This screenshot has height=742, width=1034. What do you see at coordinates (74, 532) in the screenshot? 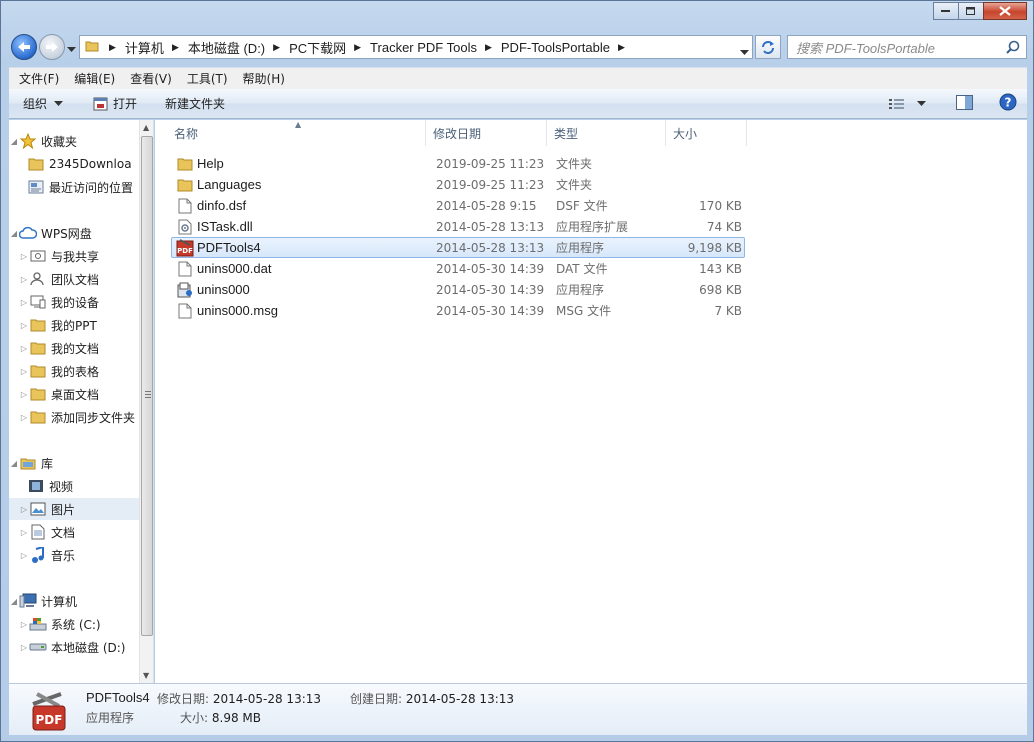
I see `nav-item-documents: ▷ 文档` at bounding box center [74, 532].